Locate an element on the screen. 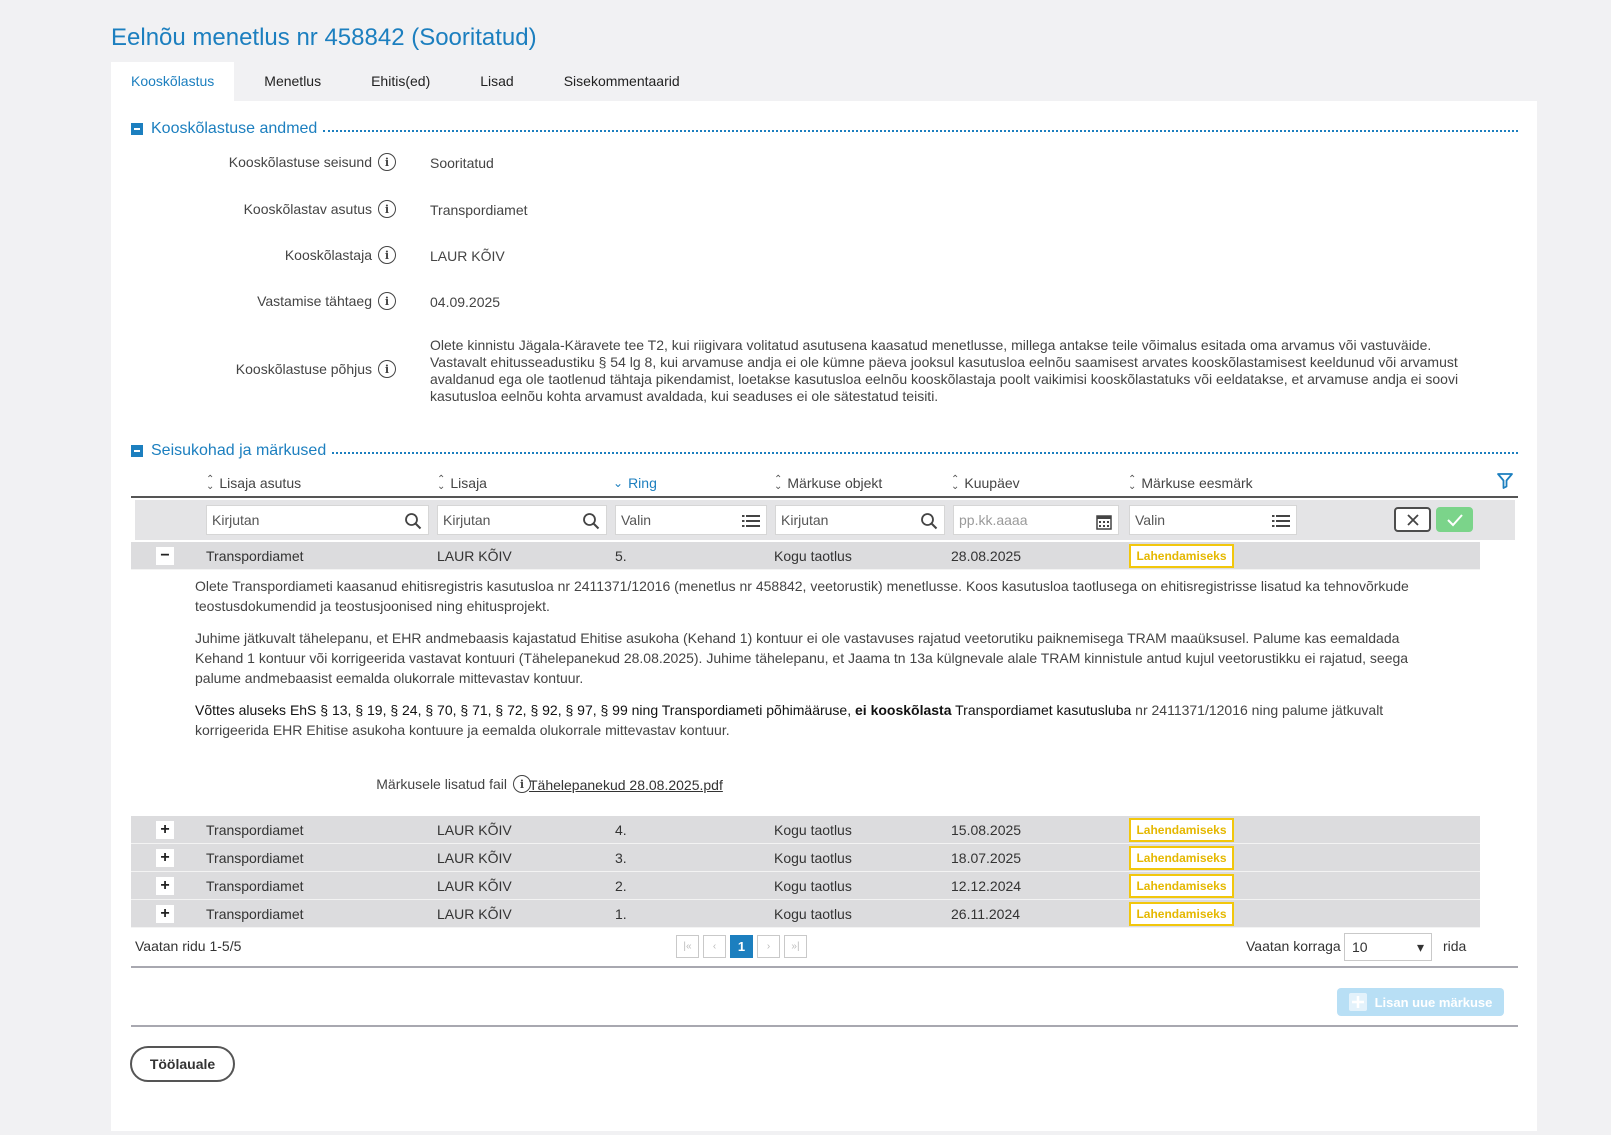 This screenshot has width=1611, height=1135. next-page-button: › is located at coordinates (768, 946).